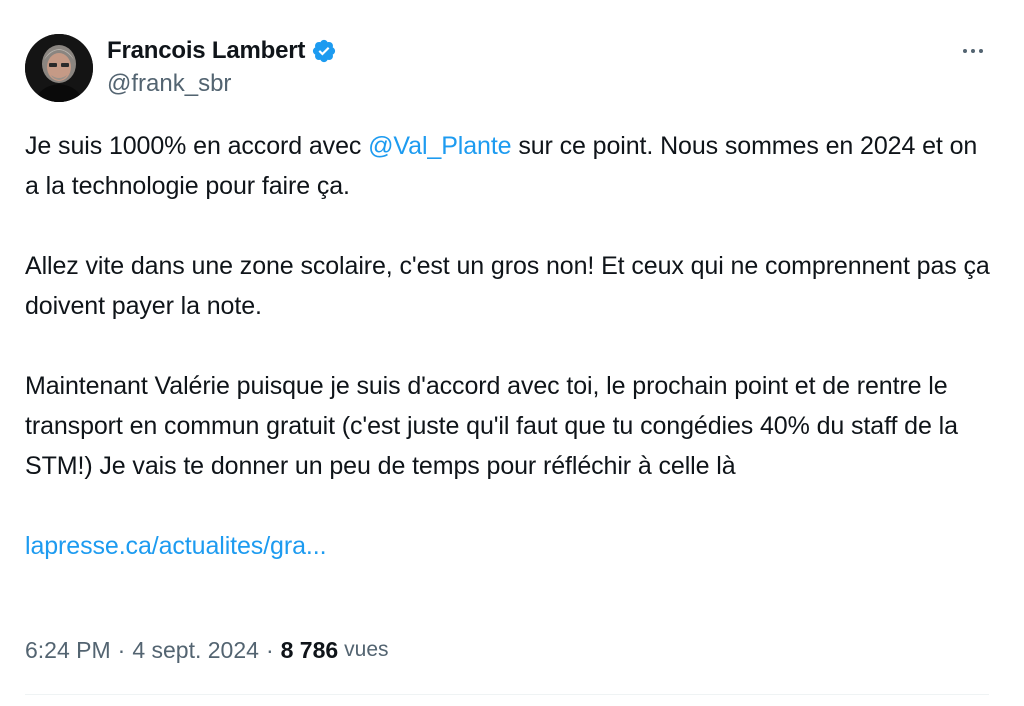  What do you see at coordinates (439, 146) in the screenshot?
I see `mention-link: @Val_Plante` at bounding box center [439, 146].